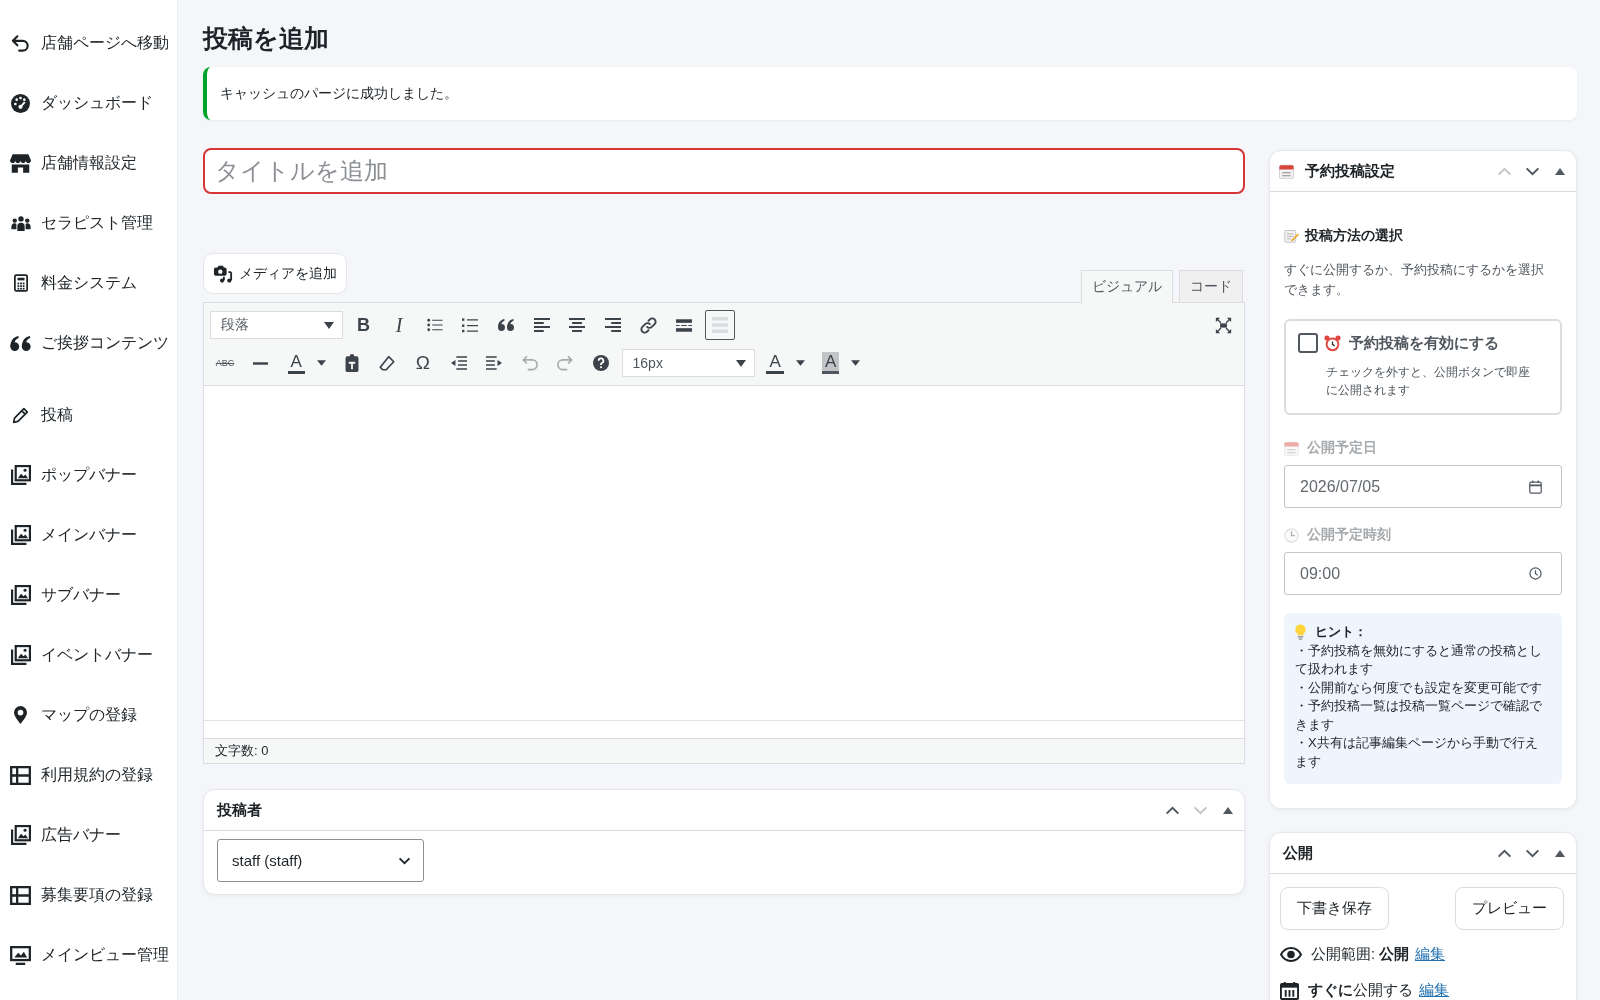  Describe the element at coordinates (266, 38) in the screenshot. I see `page-title: 投稿を追加` at that location.